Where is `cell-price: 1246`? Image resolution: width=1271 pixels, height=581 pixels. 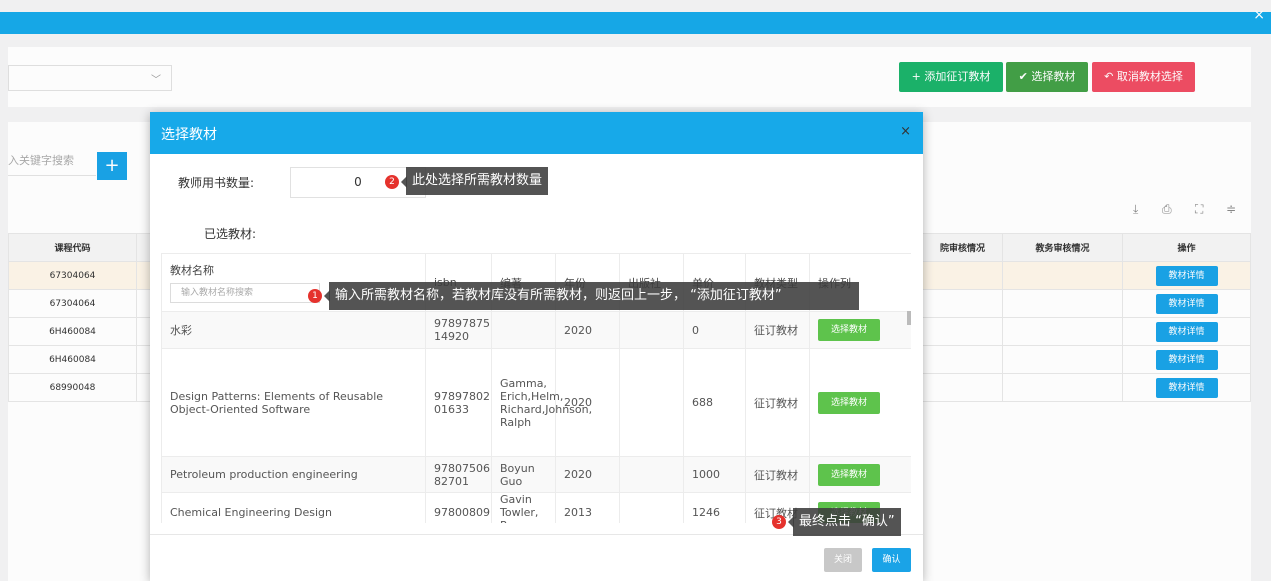 cell-price: 1246 is located at coordinates (714, 507).